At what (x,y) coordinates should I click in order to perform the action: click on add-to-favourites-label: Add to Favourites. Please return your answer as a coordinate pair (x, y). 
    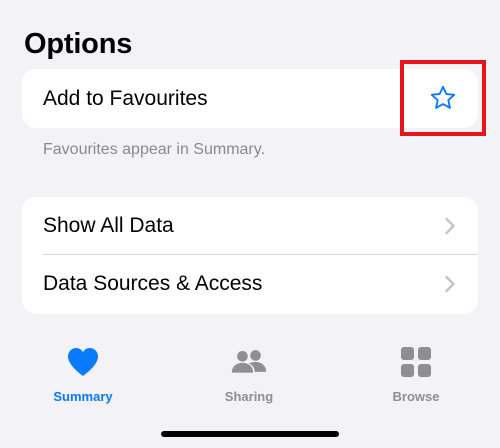
    Looking at the image, I should click on (125, 98).